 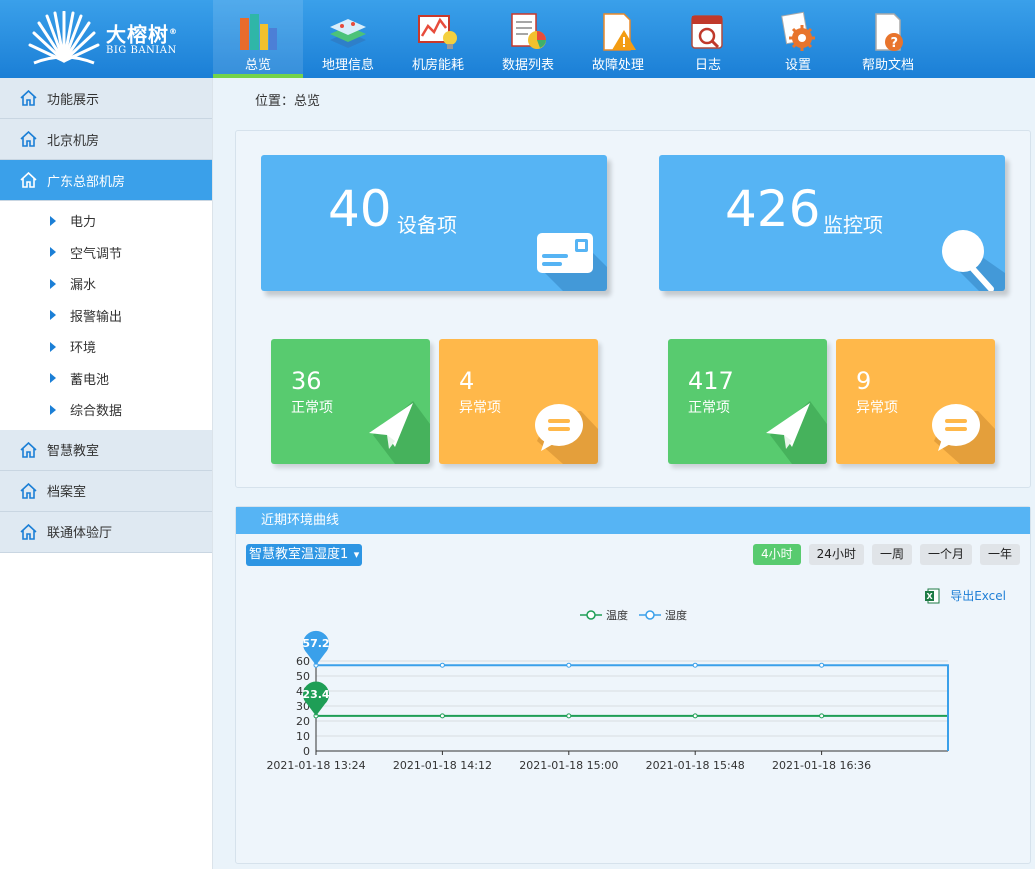 I want to click on sidebar-item-label: 智慧教室, so click(x=73, y=451).